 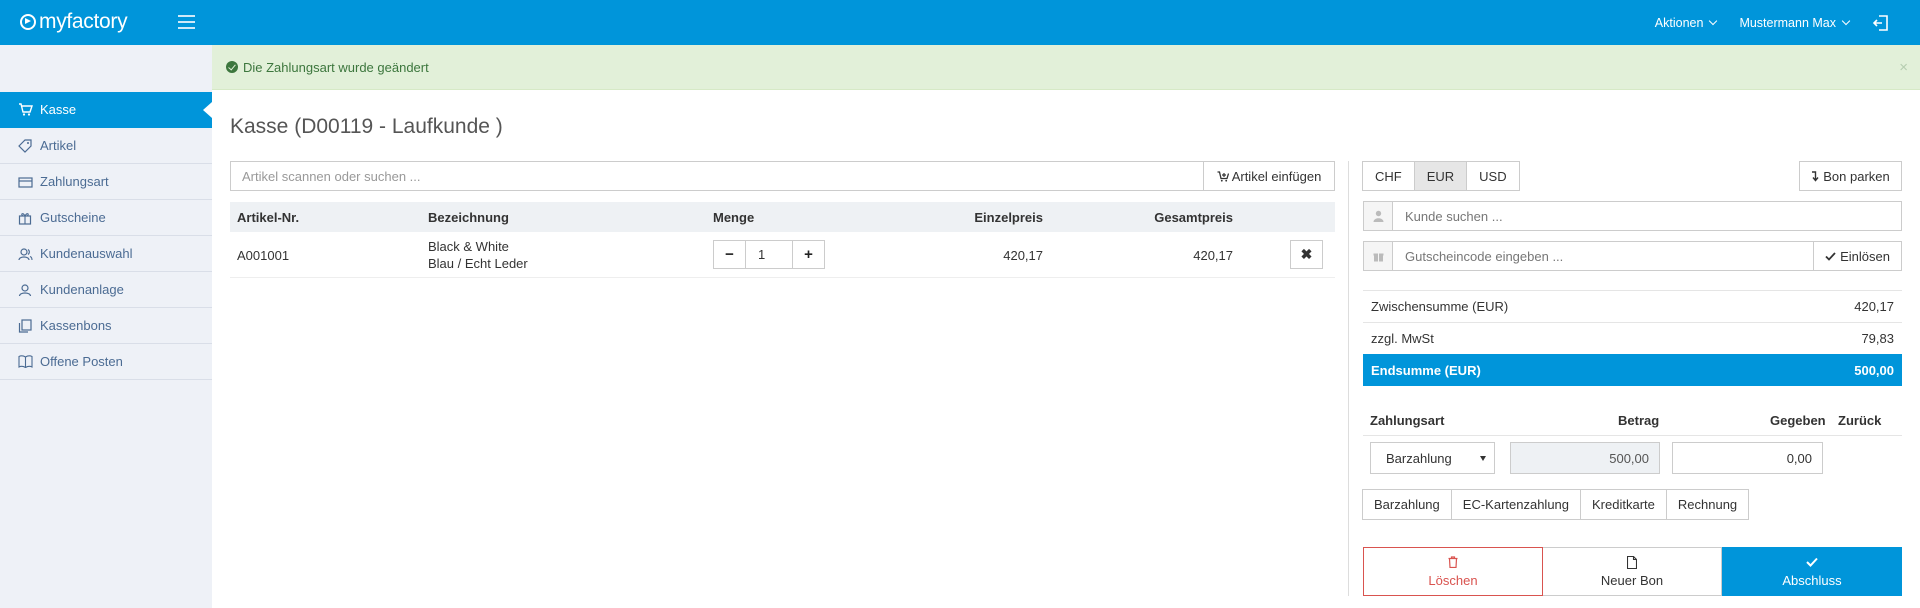 What do you see at coordinates (1865, 256) in the screenshot?
I see `redeem-label: Einlösen` at bounding box center [1865, 256].